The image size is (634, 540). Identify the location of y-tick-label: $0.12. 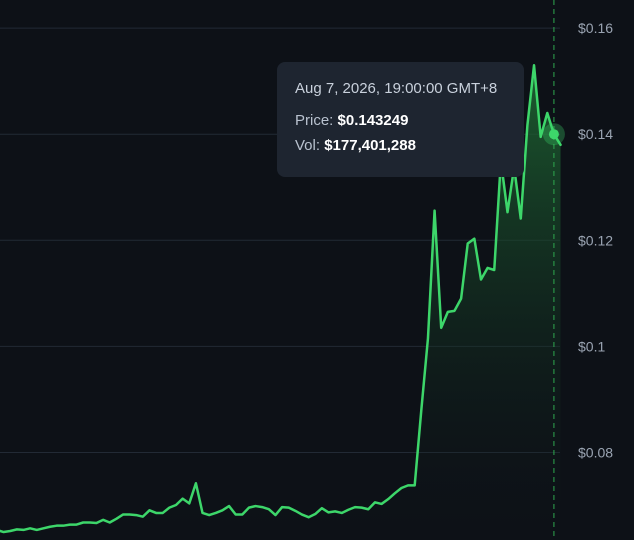
(595, 240).